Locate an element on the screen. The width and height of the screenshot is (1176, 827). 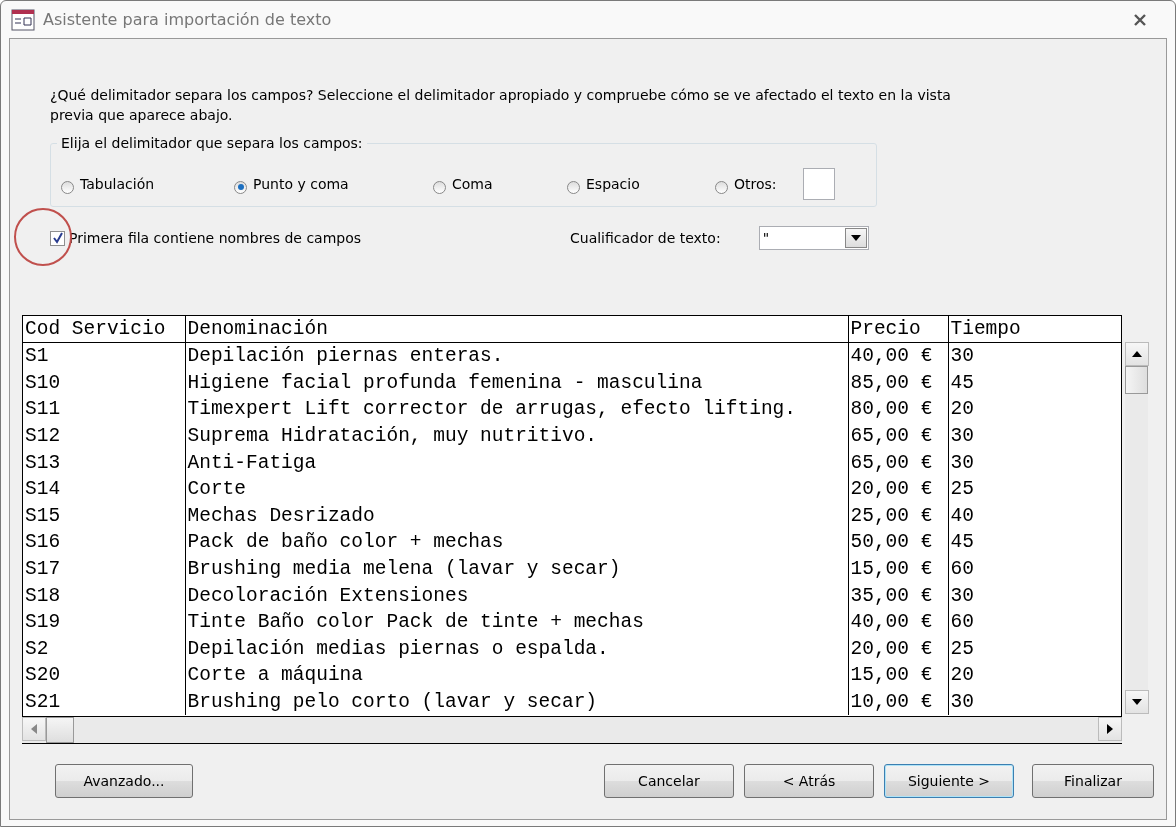
group-legend: Elija el delimitador que separa los campos: is located at coordinates (212, 143).